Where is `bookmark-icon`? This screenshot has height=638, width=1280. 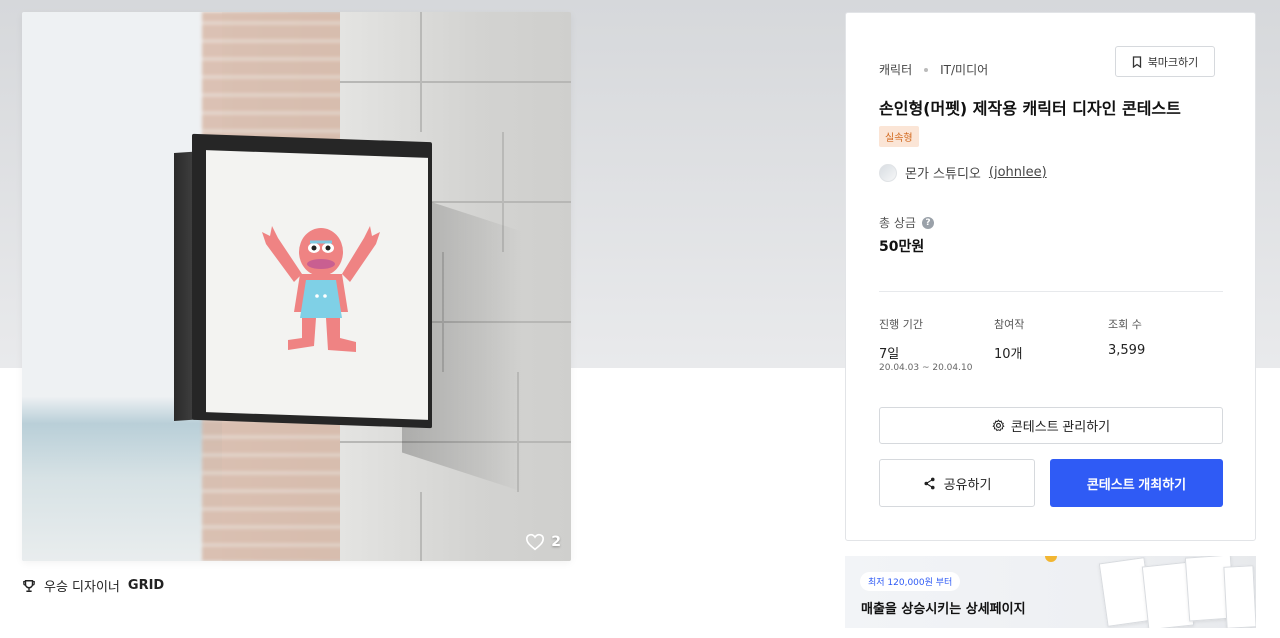 bookmark-icon is located at coordinates (1136, 61).